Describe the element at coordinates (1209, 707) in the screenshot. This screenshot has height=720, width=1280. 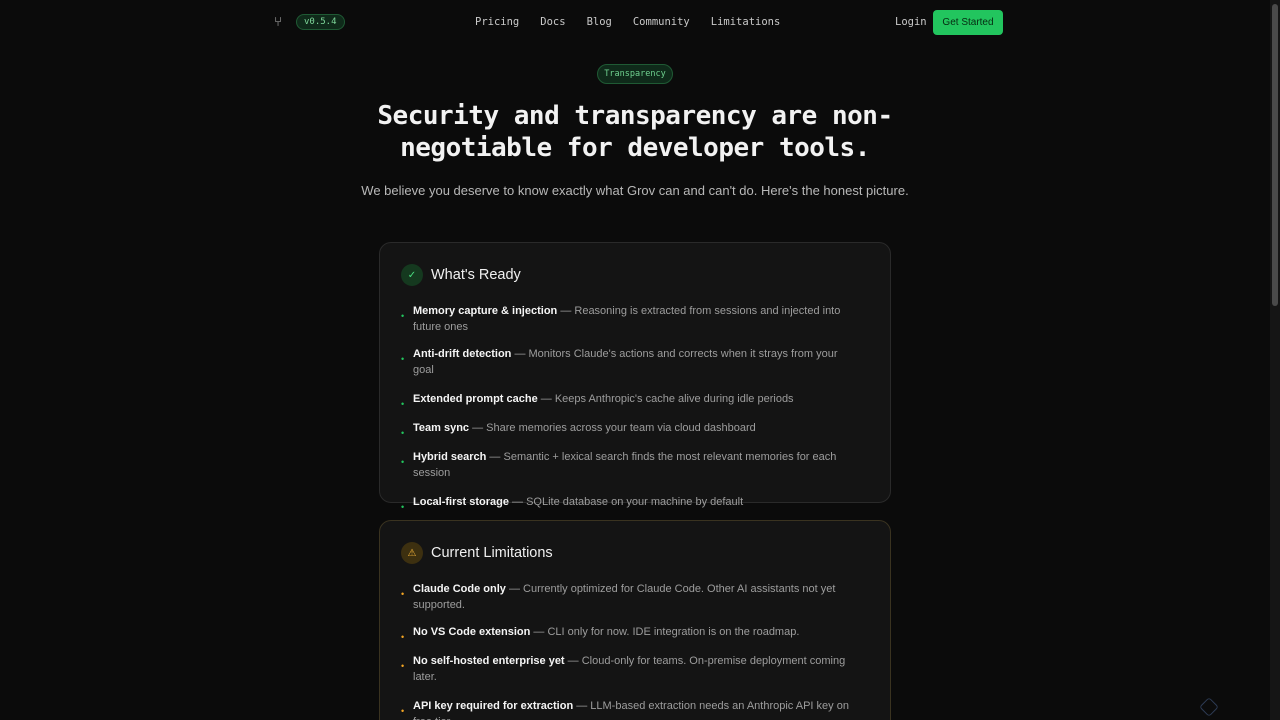
I see `watermark-logo-icon` at that location.